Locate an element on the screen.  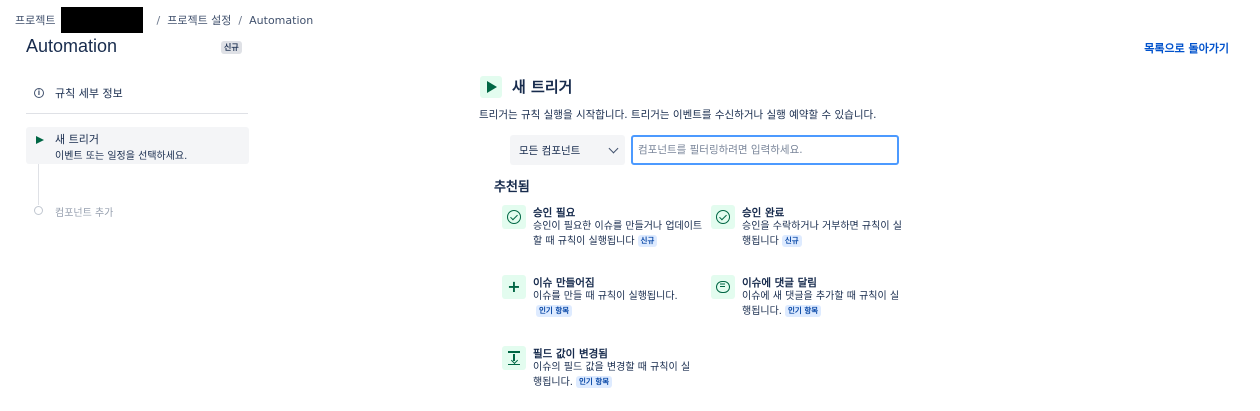
step-dot-icon is located at coordinates (38, 210).